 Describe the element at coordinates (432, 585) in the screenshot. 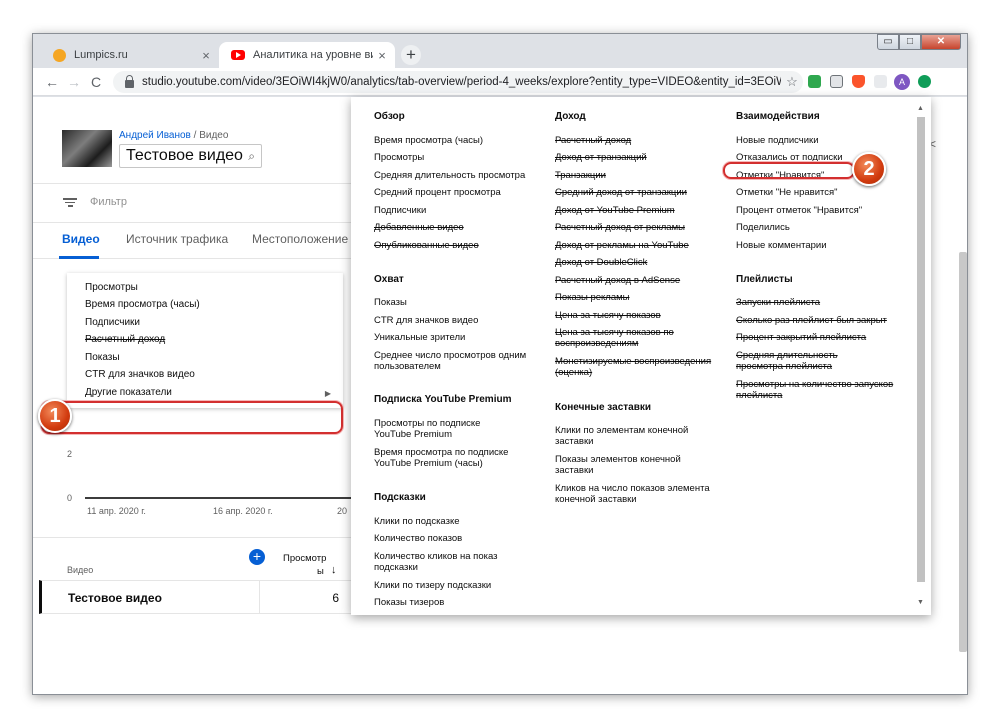

I see `menu-item: Клики по тизеру подсказки` at that location.